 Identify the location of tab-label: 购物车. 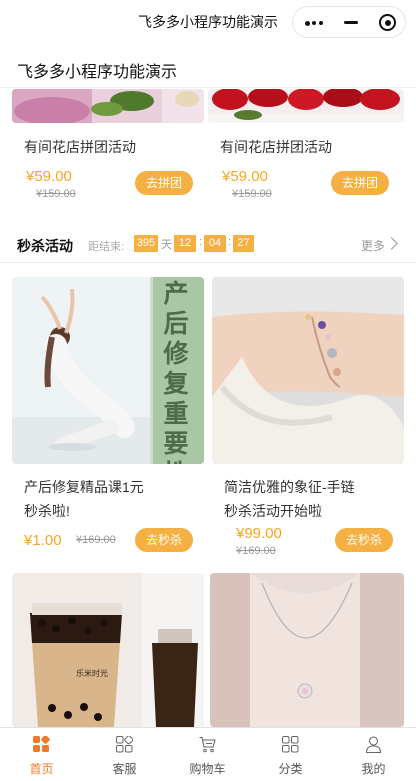
(207, 769).